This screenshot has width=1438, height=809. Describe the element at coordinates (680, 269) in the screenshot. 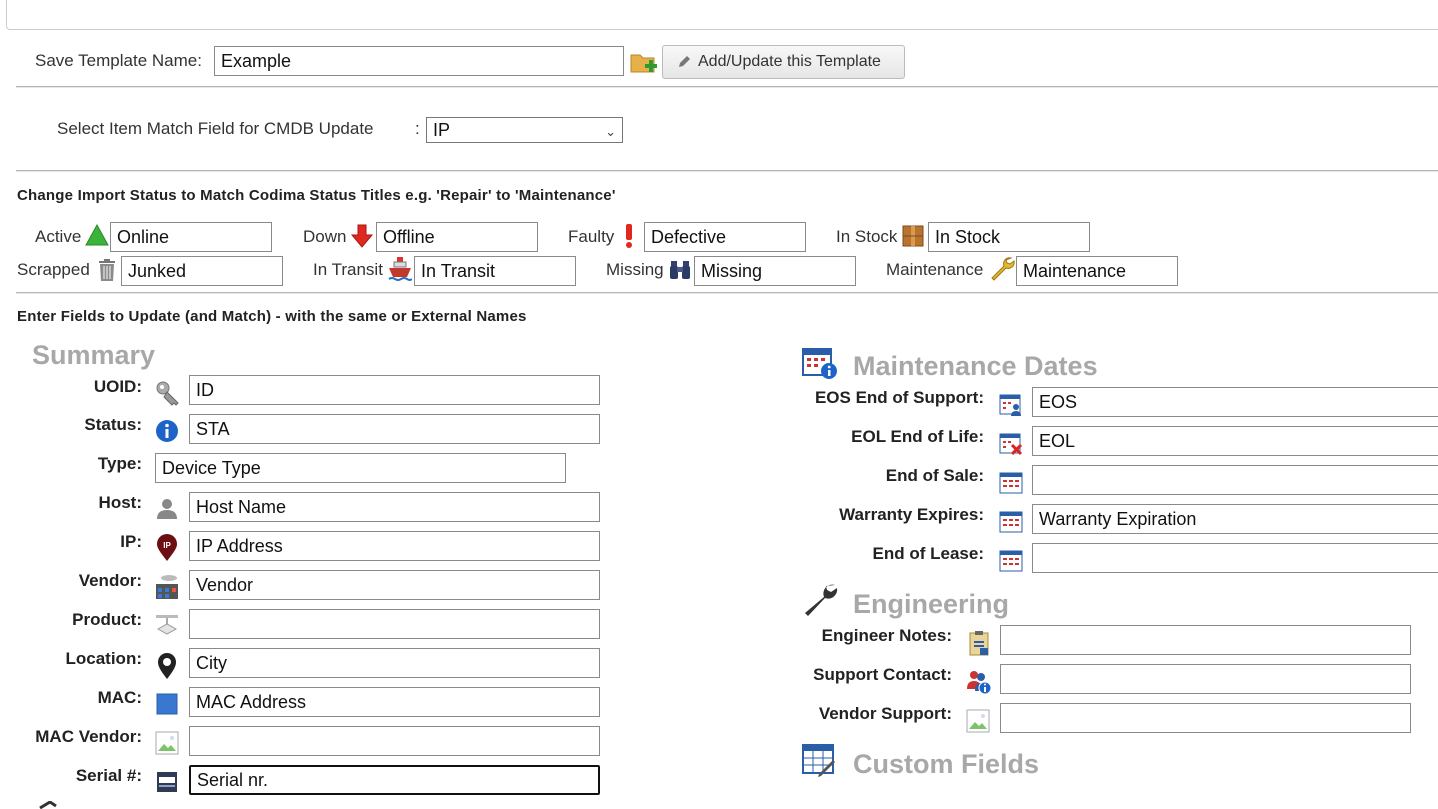

I see `binoculars-icon` at that location.